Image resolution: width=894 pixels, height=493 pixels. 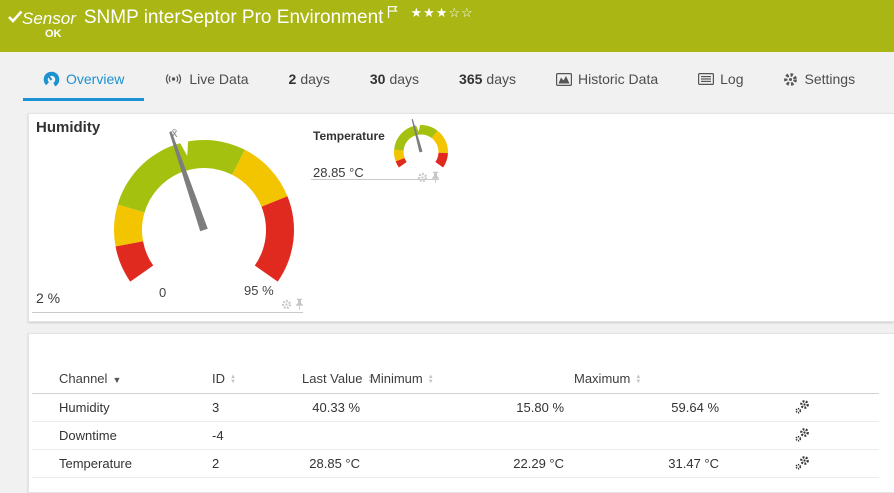 What do you see at coordinates (15, 19) in the screenshot?
I see `status-ok-check-icon` at bounding box center [15, 19].